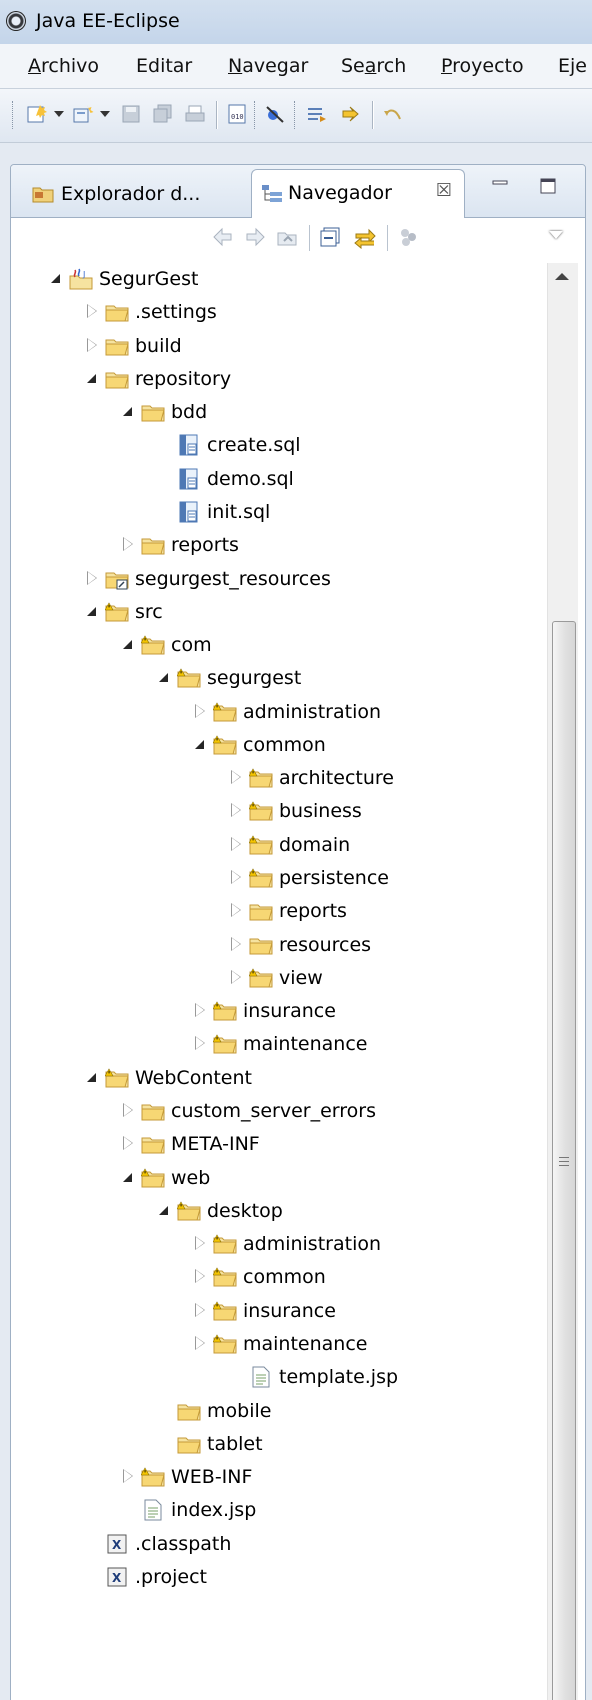 This screenshot has width=592, height=1700. What do you see at coordinates (255, 237) in the screenshot?
I see `forward-arrow-icon` at bounding box center [255, 237].